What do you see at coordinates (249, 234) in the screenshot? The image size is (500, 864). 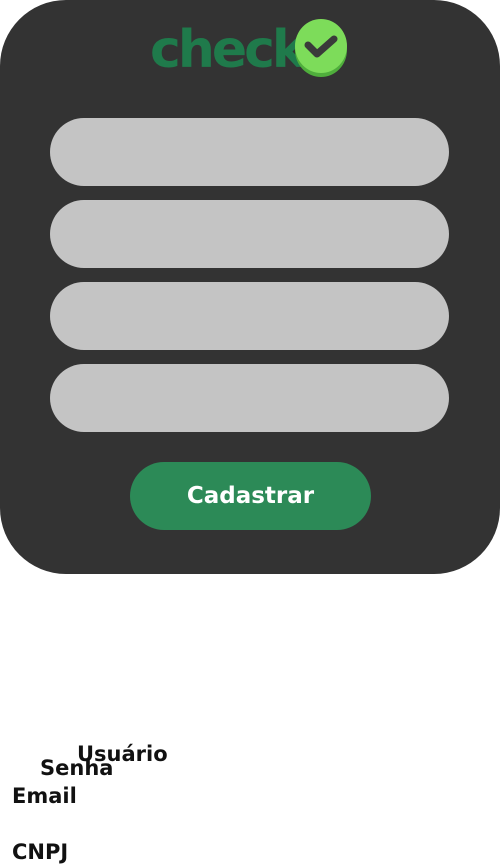 I see `senha-input` at bounding box center [249, 234].